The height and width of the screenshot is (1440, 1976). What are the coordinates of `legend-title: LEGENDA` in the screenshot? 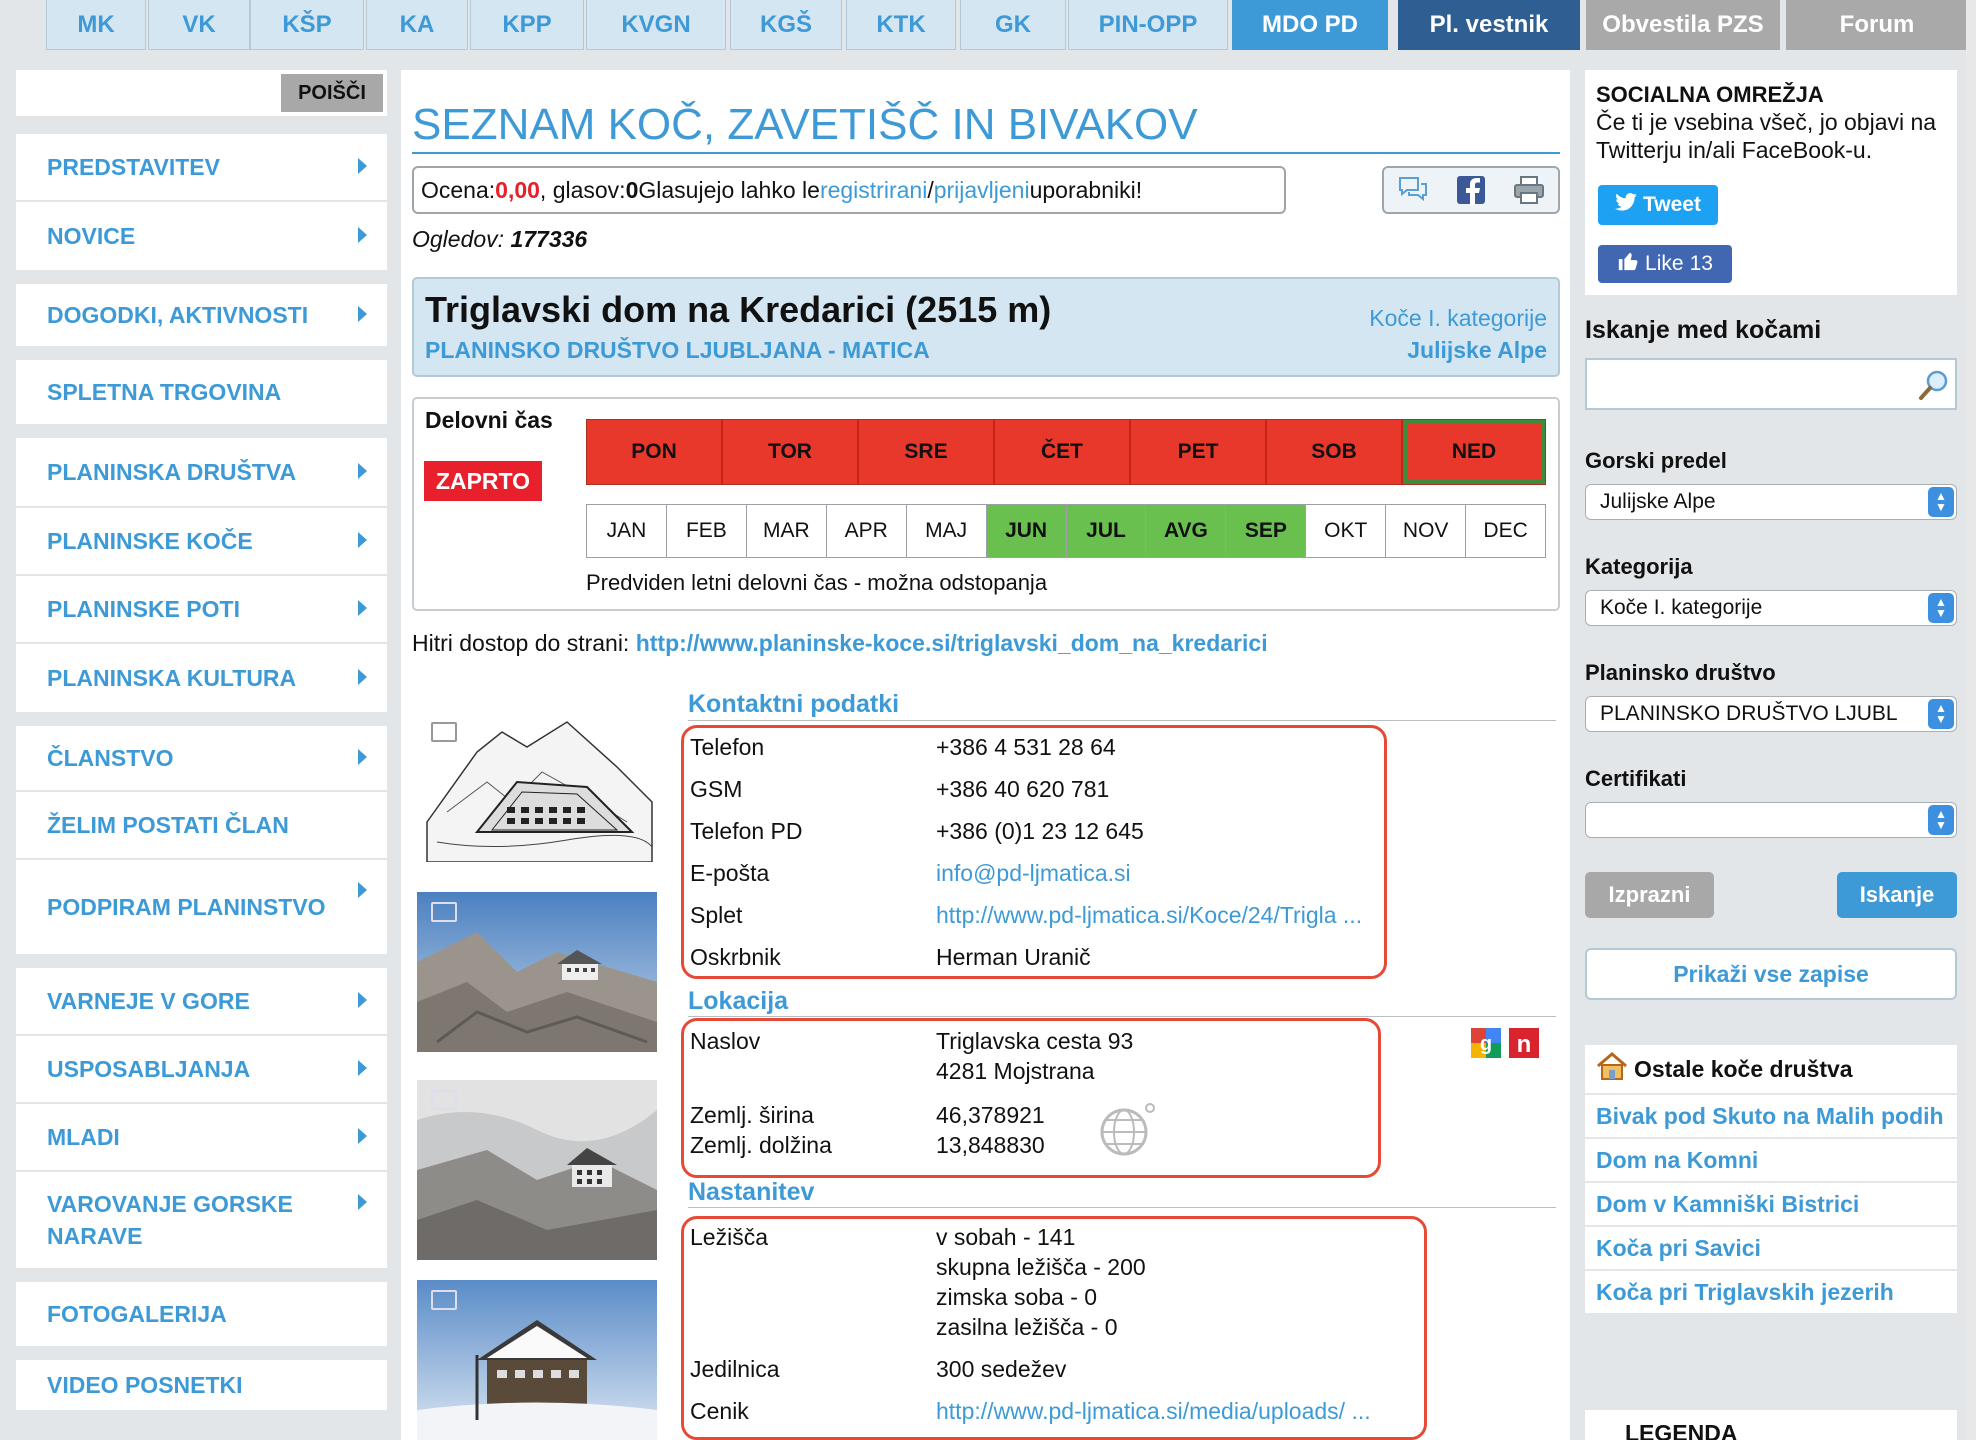 It's located at (1681, 1430).